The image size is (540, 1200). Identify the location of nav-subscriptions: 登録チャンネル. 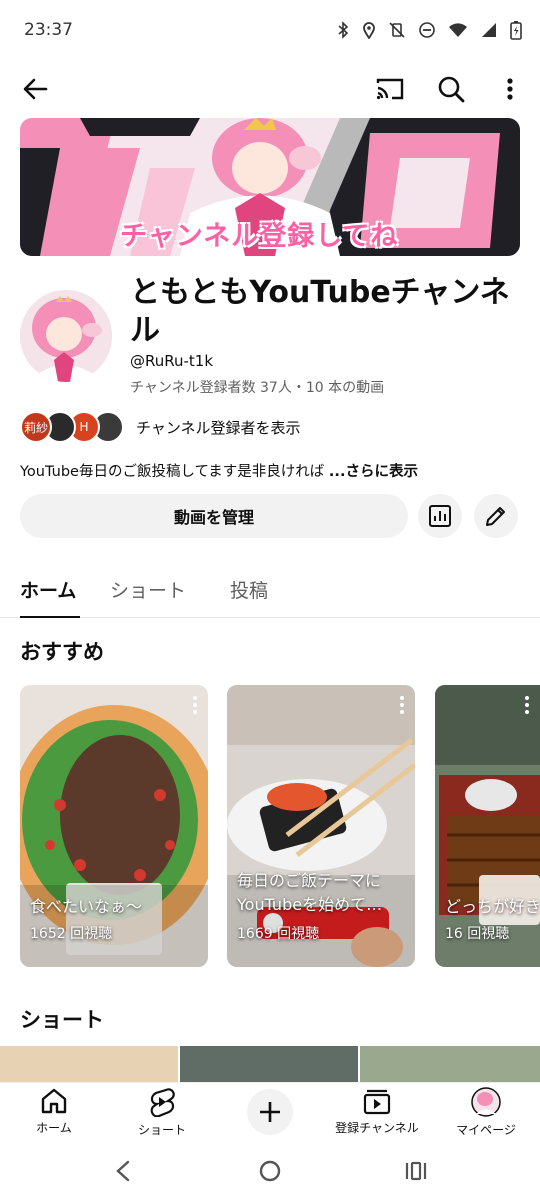
(377, 1115).